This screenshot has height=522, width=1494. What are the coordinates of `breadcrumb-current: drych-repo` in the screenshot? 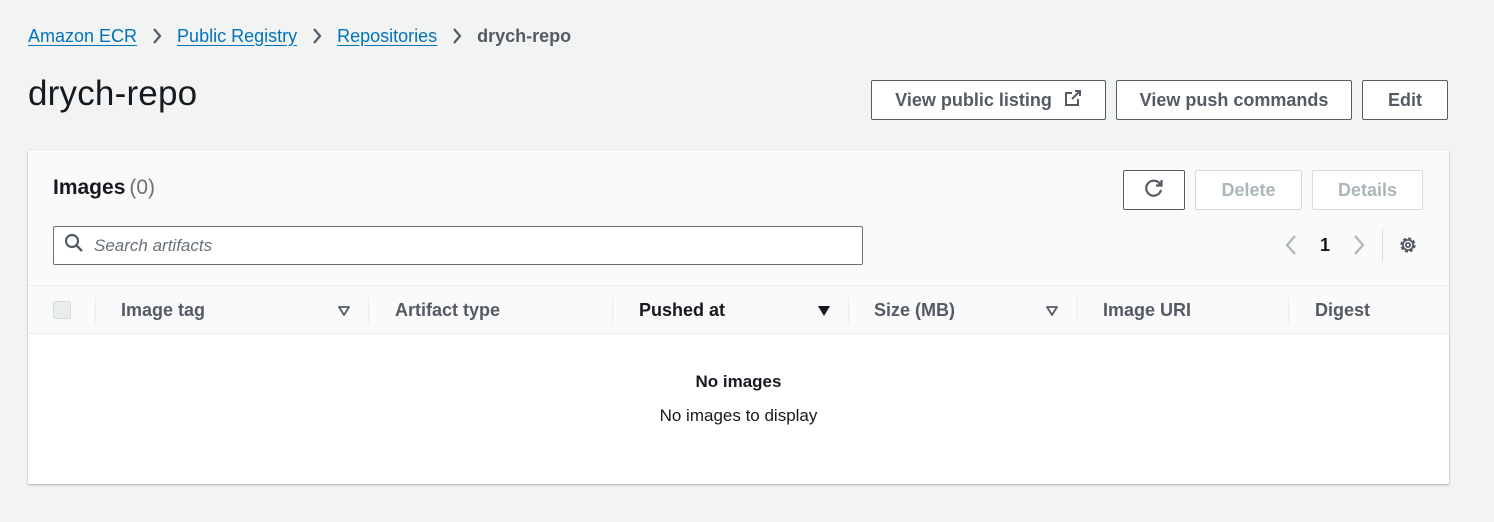 It's located at (524, 35).